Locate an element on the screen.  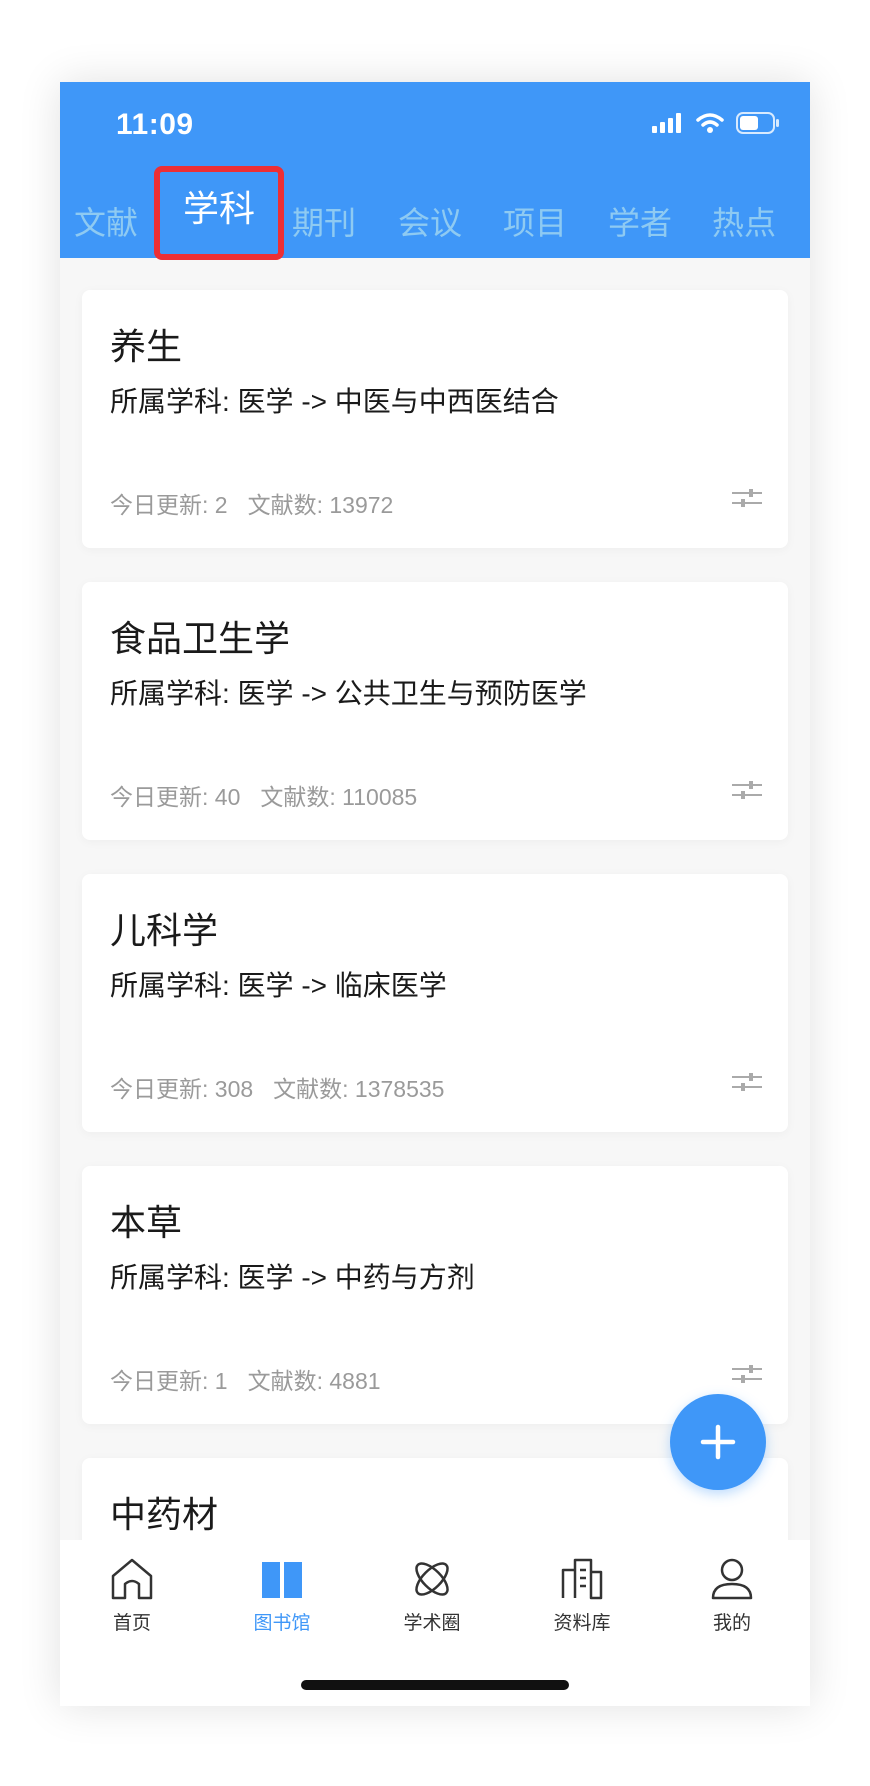
today-update: 今日更新: 2 is located at coordinates (169, 505).